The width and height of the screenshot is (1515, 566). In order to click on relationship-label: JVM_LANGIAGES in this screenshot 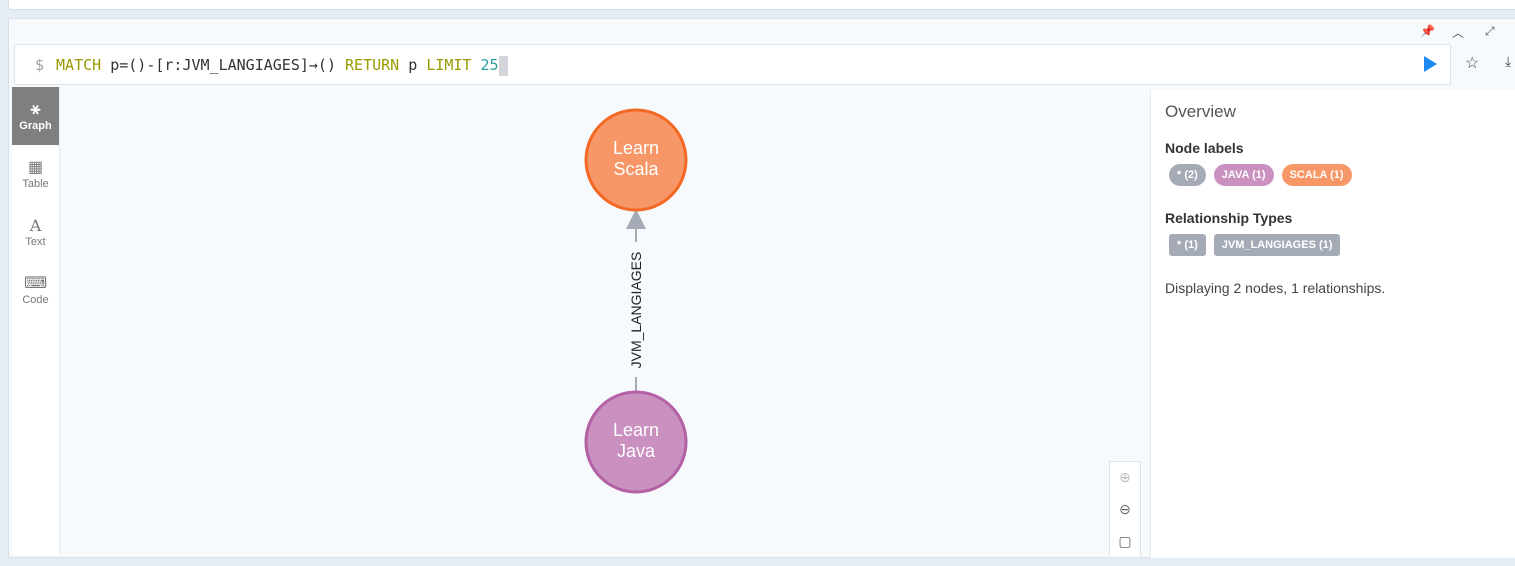, I will do `click(636, 310)`.